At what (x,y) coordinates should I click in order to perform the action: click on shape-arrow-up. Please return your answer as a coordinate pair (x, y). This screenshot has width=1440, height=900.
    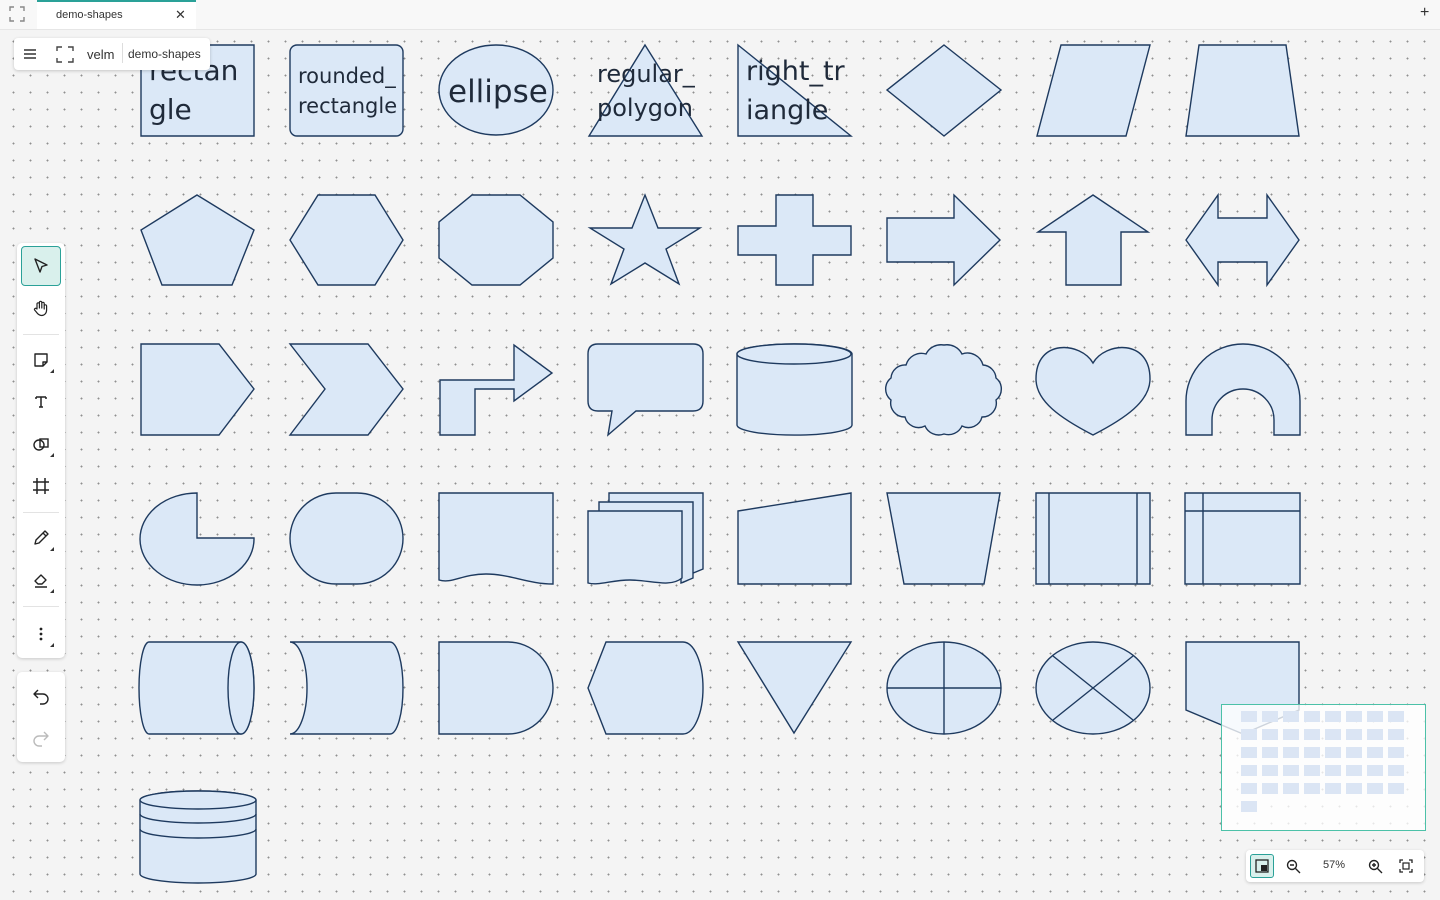
    Looking at the image, I should click on (1093, 240).